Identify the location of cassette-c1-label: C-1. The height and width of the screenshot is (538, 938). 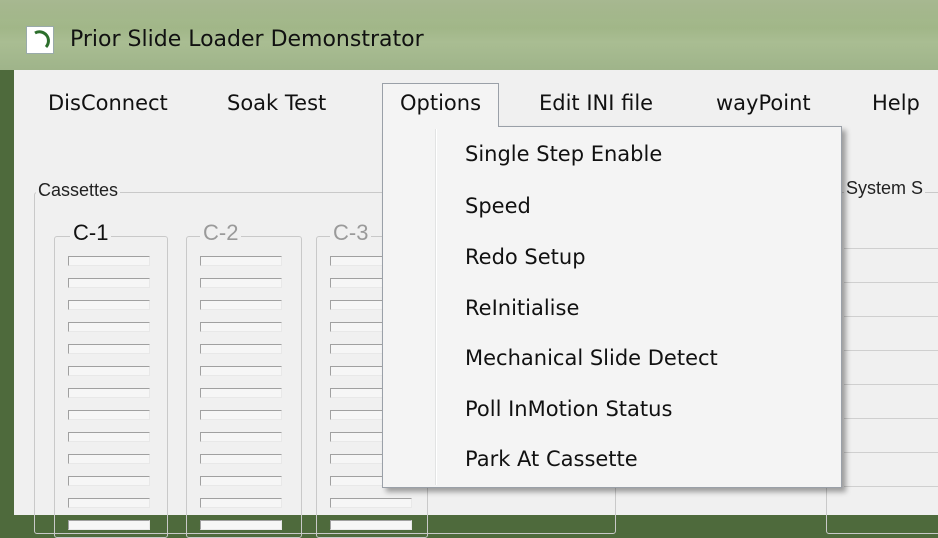
(91, 233).